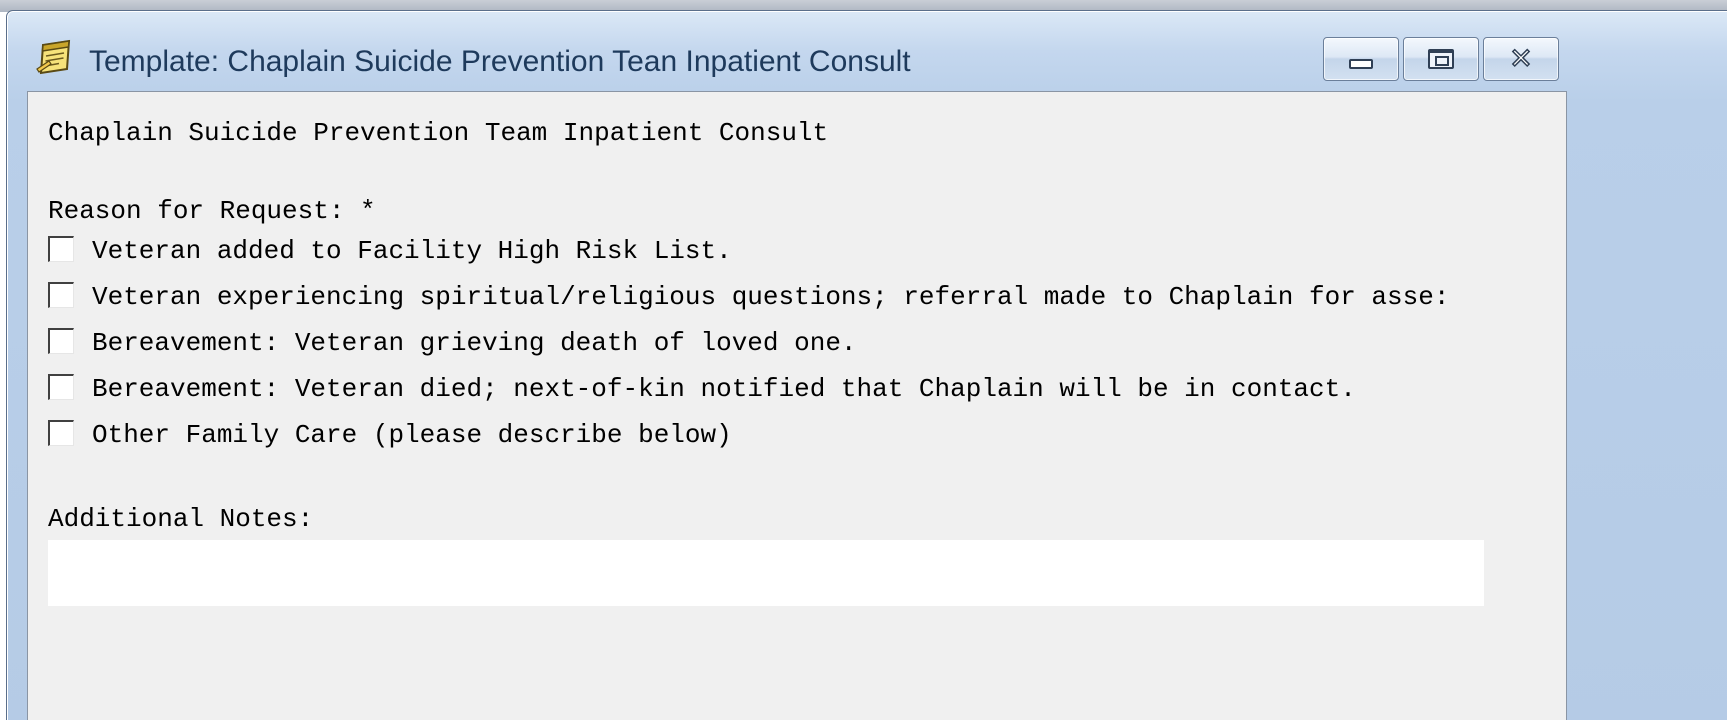  I want to click on additional-notes-label: Additional Notes:, so click(181, 519).